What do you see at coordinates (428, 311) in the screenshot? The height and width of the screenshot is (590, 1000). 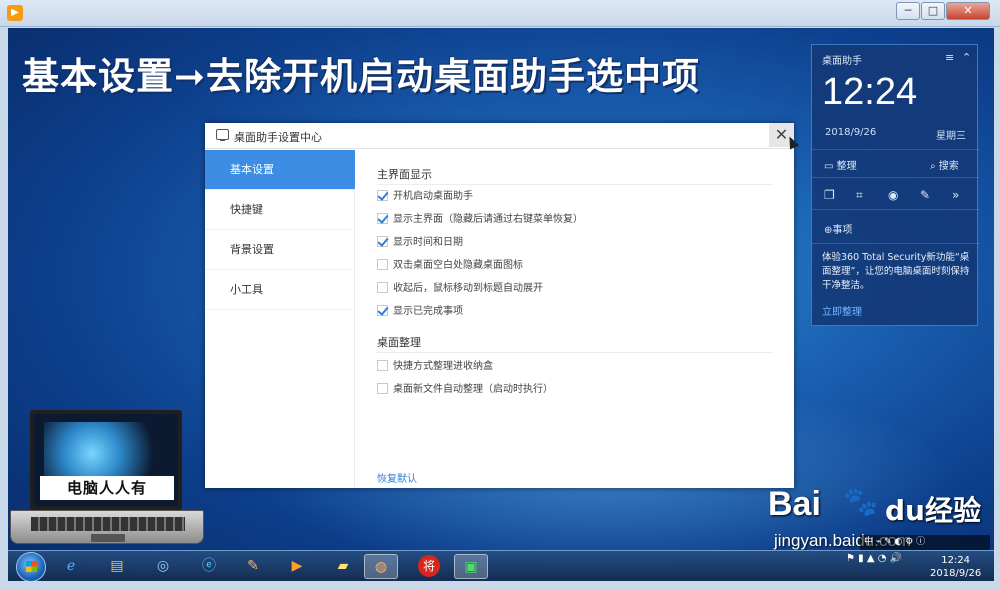 I see `option-label: 显示已完成事项` at bounding box center [428, 311].